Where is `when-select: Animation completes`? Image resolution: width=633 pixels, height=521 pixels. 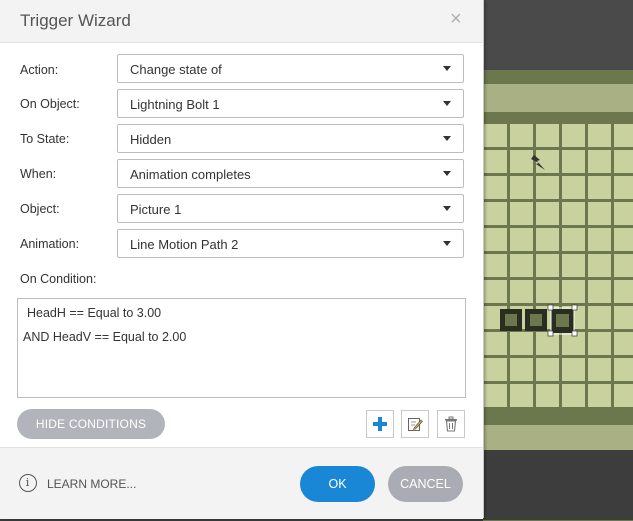
when-select: Animation completes is located at coordinates (290, 173).